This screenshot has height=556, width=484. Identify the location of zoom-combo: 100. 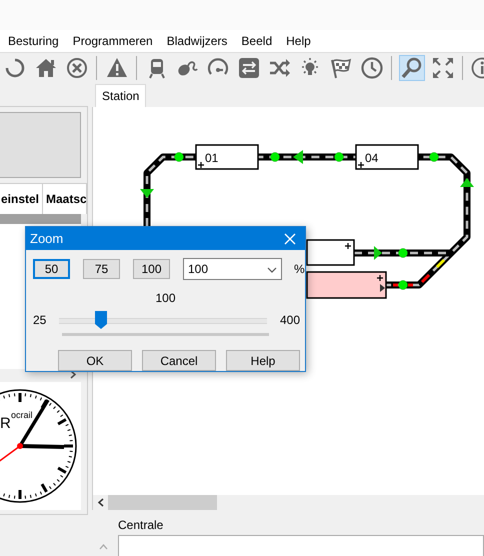
(232, 269).